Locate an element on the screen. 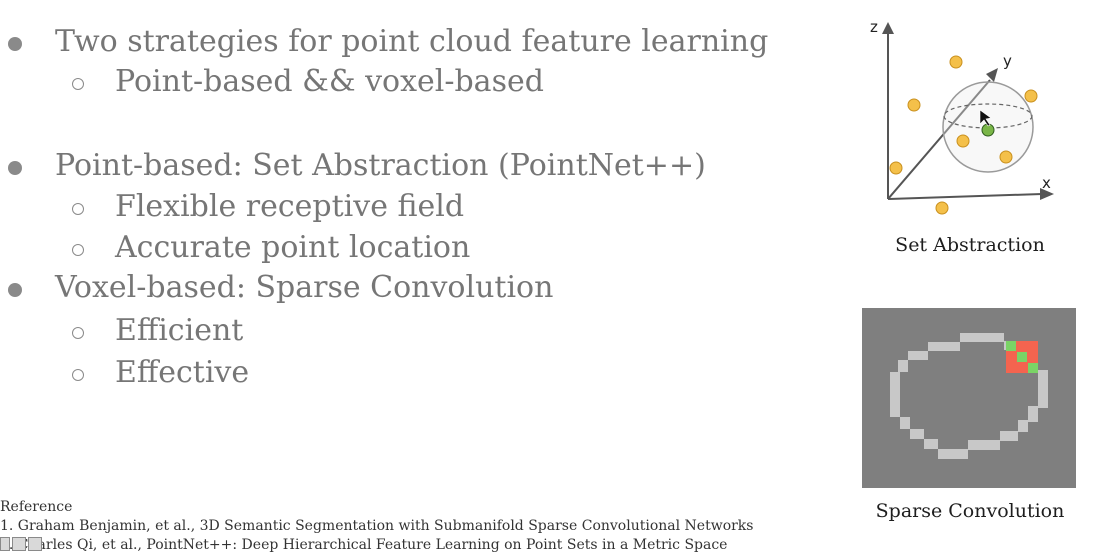  x-axis is located at coordinates (965, 196).